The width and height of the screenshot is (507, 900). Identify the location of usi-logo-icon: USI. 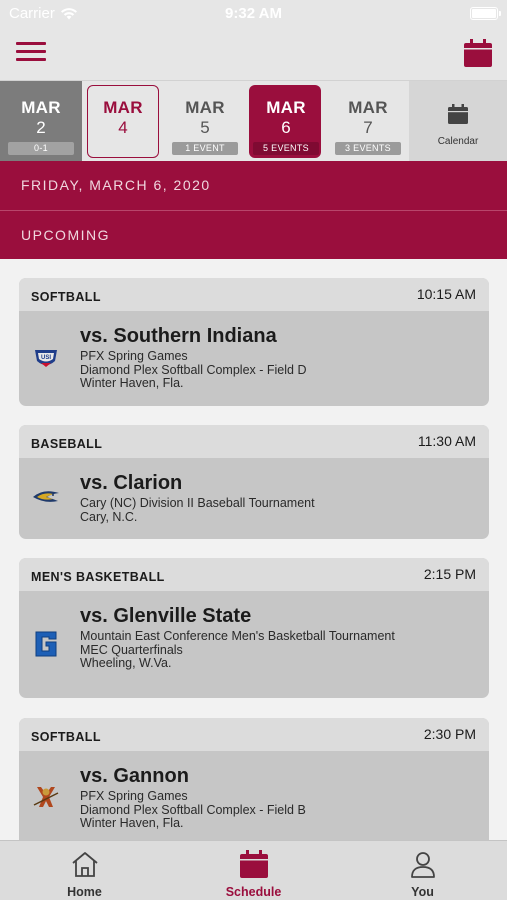
(46, 358).